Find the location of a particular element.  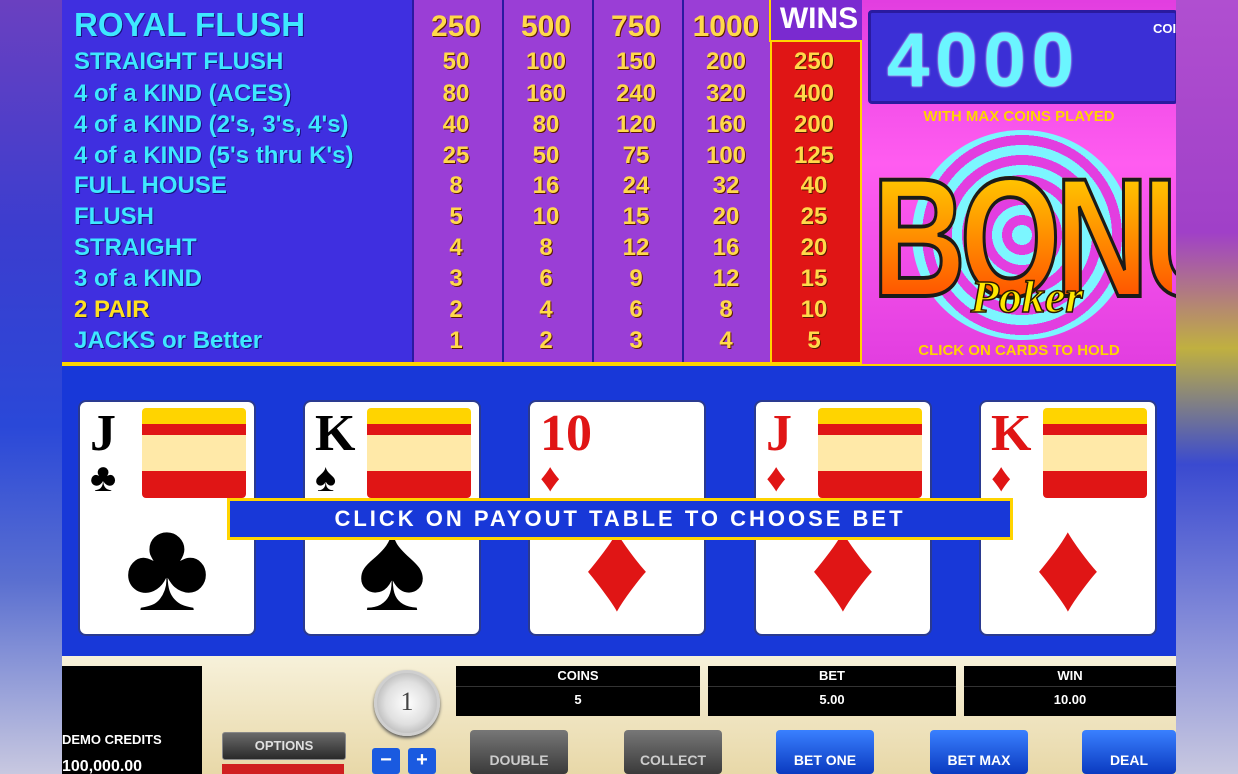

payout-cell: 5 is located at coordinates (456, 217).